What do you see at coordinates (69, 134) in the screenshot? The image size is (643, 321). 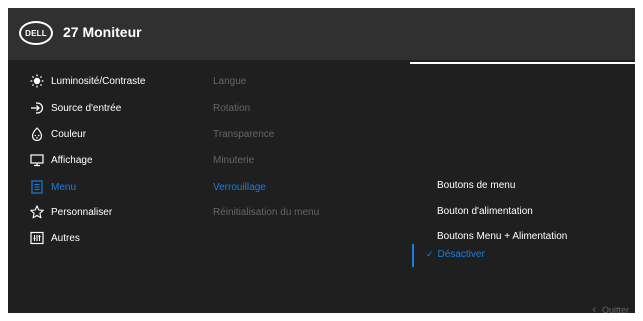 I see `menu-item-label: Couleur` at bounding box center [69, 134].